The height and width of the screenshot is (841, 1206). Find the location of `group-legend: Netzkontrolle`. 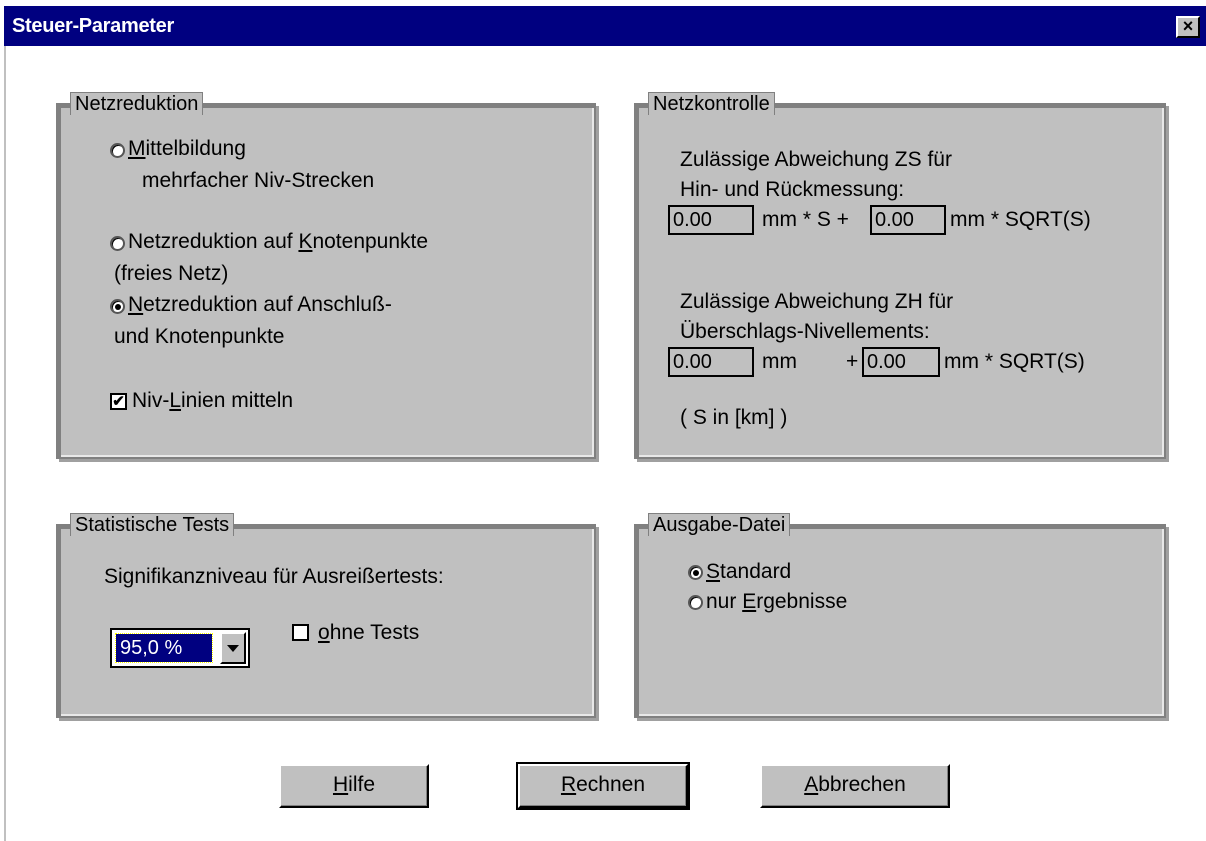

group-legend: Netzkontrolle is located at coordinates (711, 103).